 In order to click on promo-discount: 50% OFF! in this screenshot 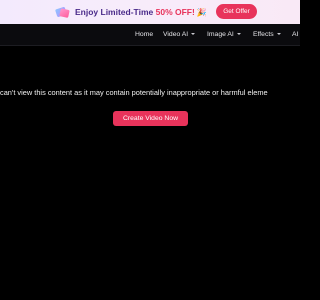, I will do `click(175, 12)`.